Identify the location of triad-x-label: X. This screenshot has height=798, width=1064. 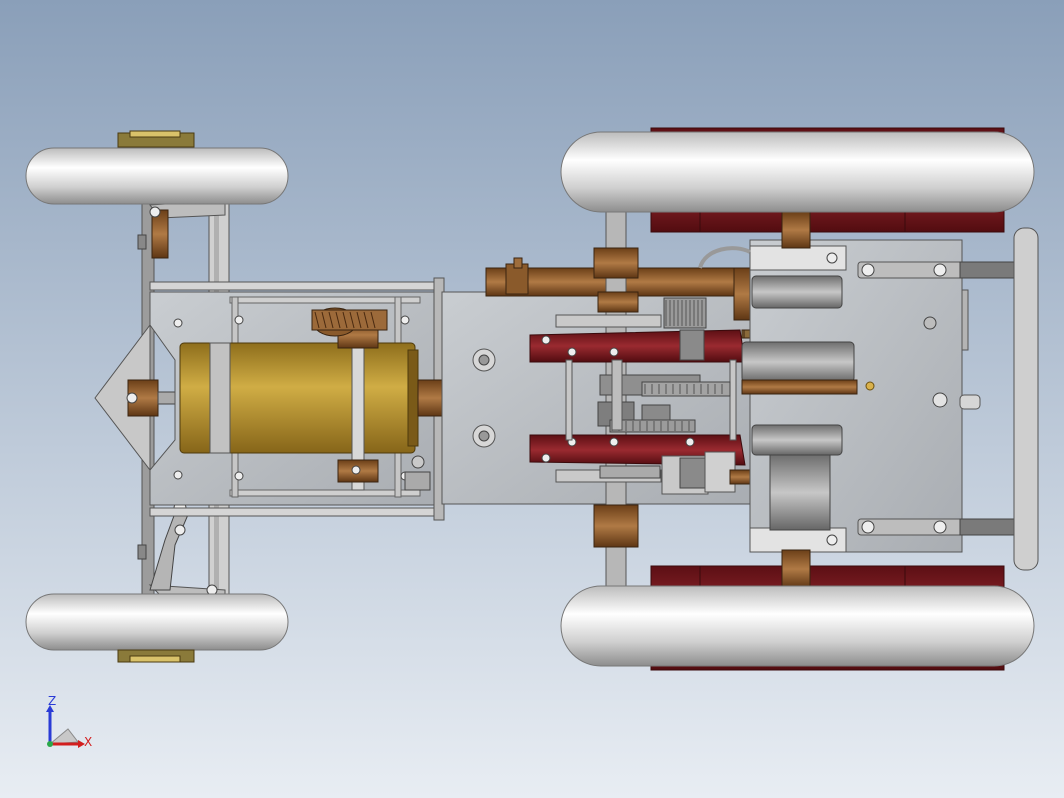
(88, 742).